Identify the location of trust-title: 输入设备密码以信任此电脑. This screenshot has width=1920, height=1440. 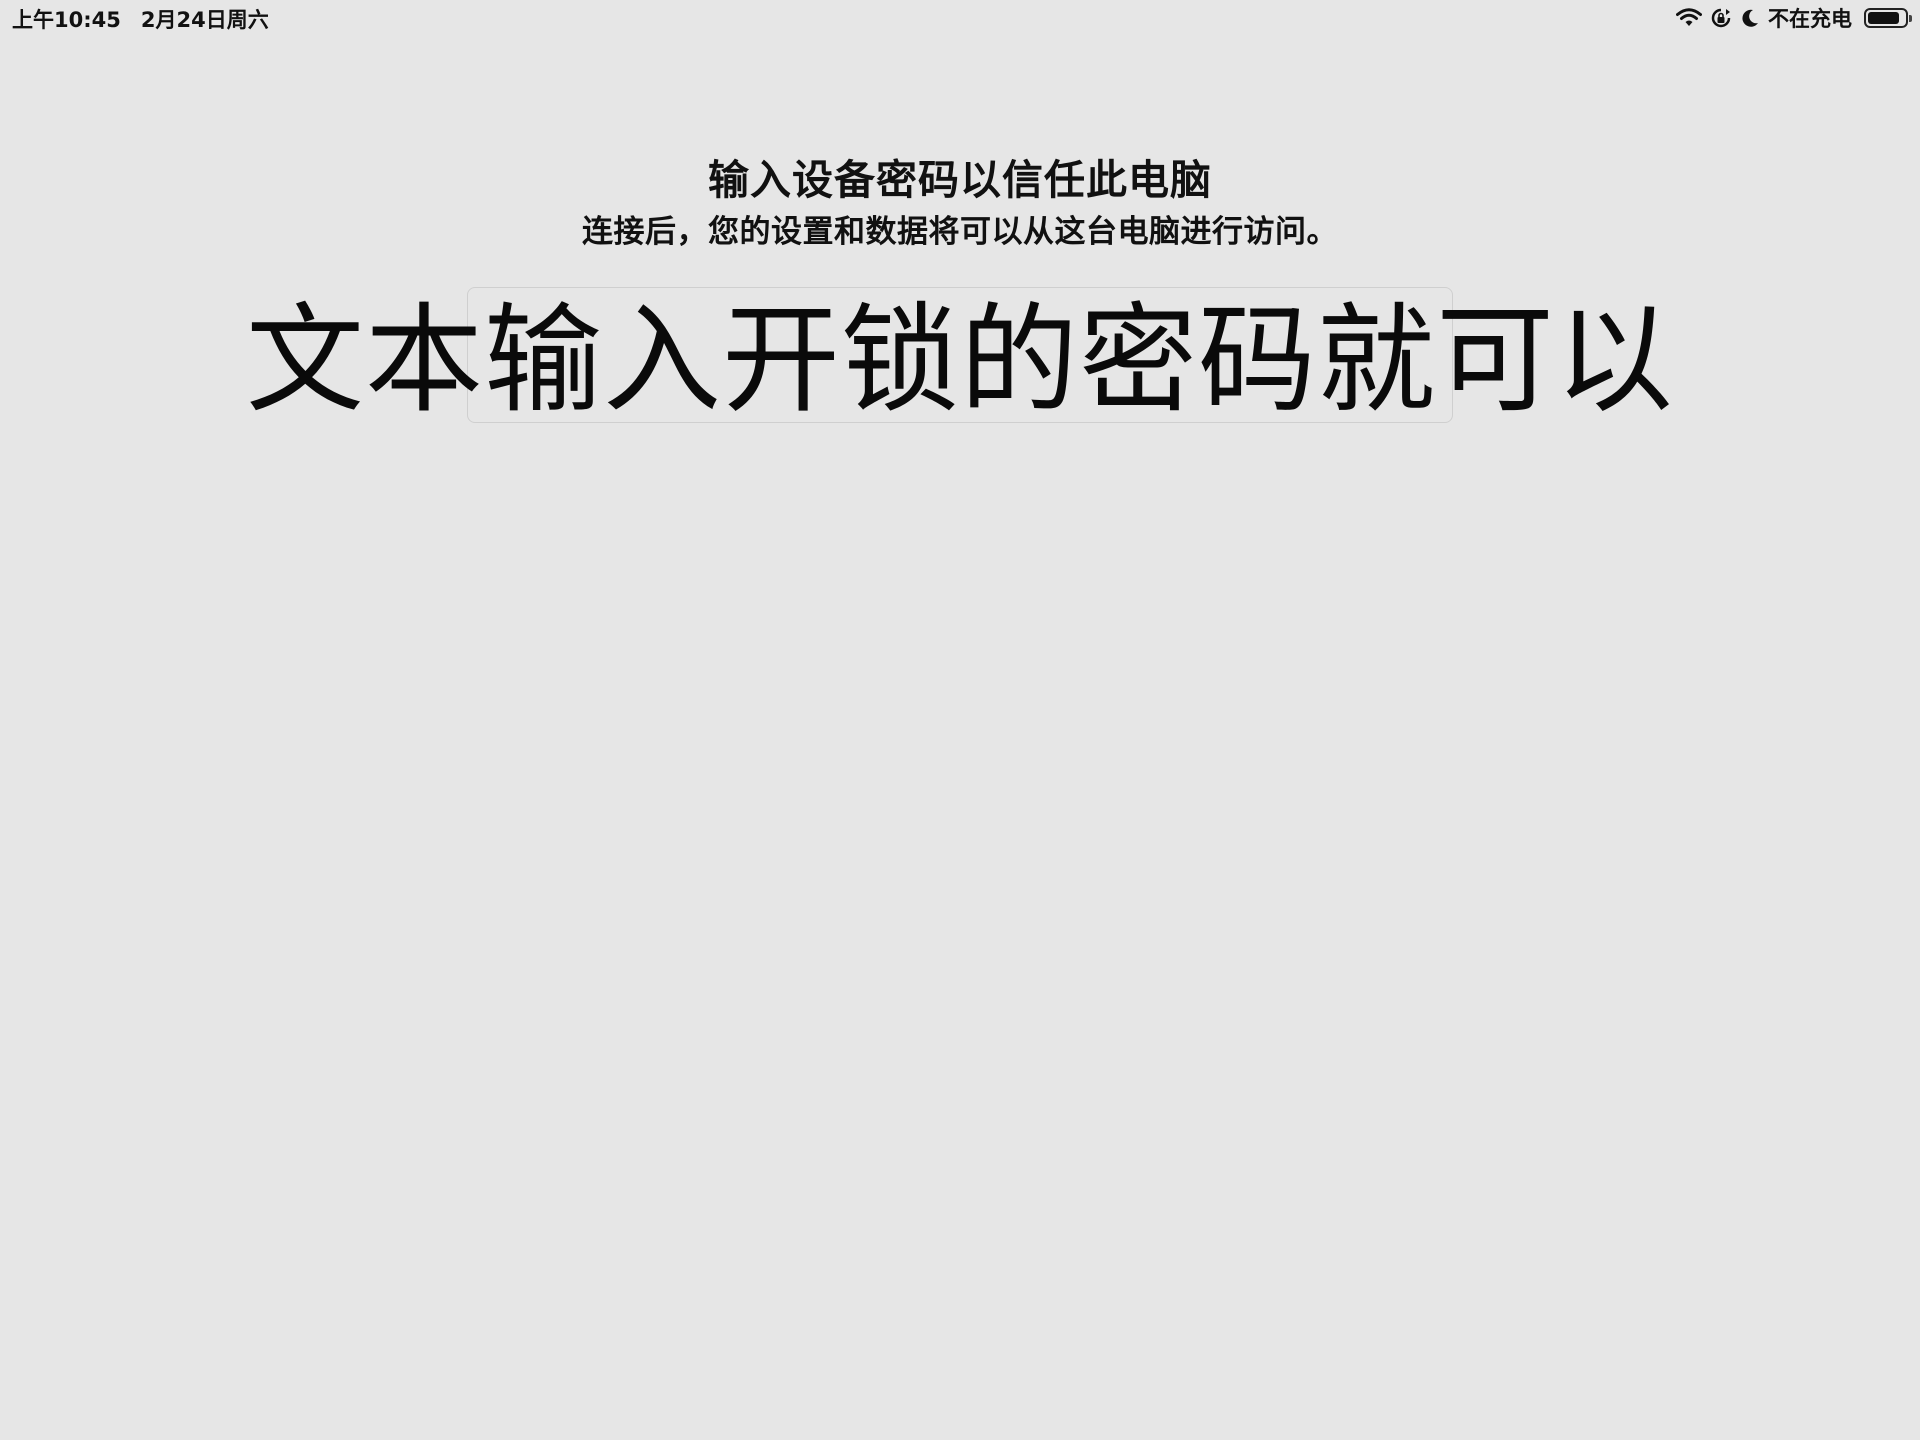
(960, 180).